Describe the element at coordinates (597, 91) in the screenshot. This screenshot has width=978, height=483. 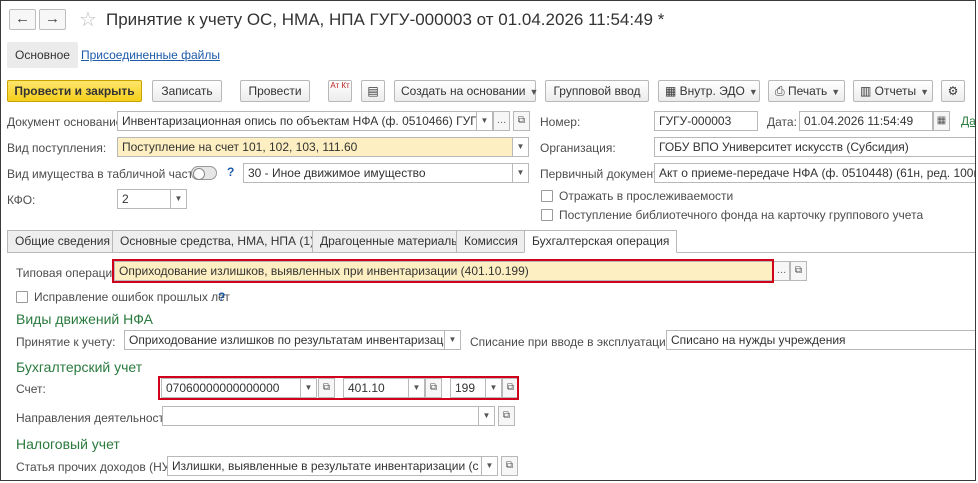
I see `group-input-button: Групповой ввод` at that location.